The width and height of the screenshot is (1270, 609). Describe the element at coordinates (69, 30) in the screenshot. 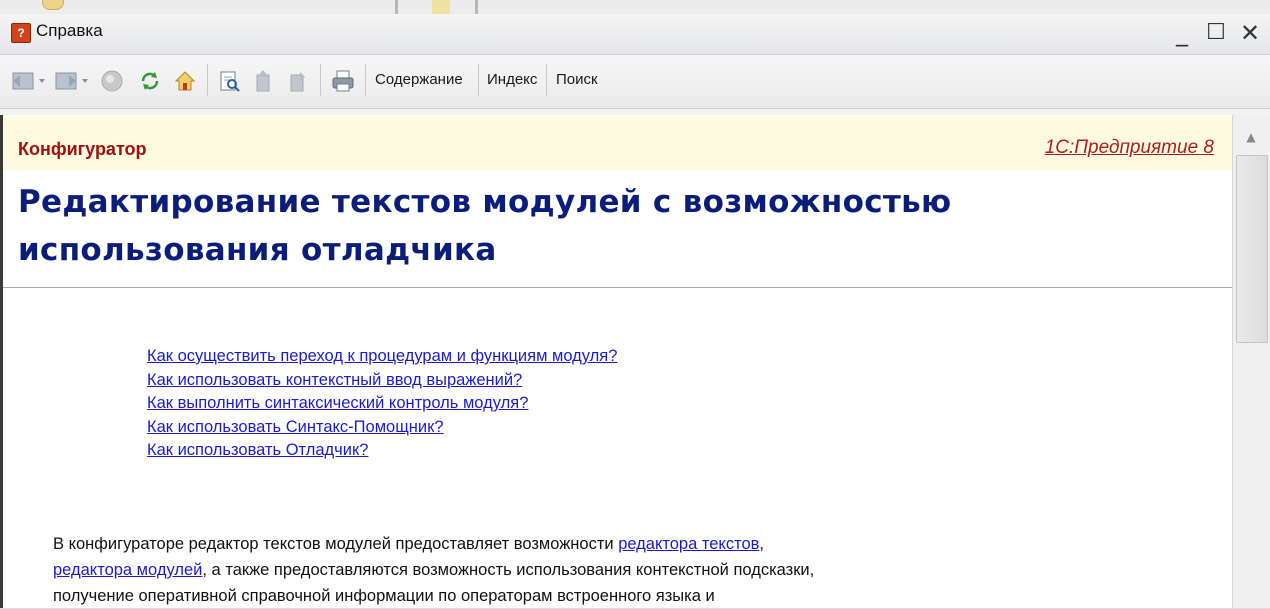

I see `window-title: Справка` at that location.